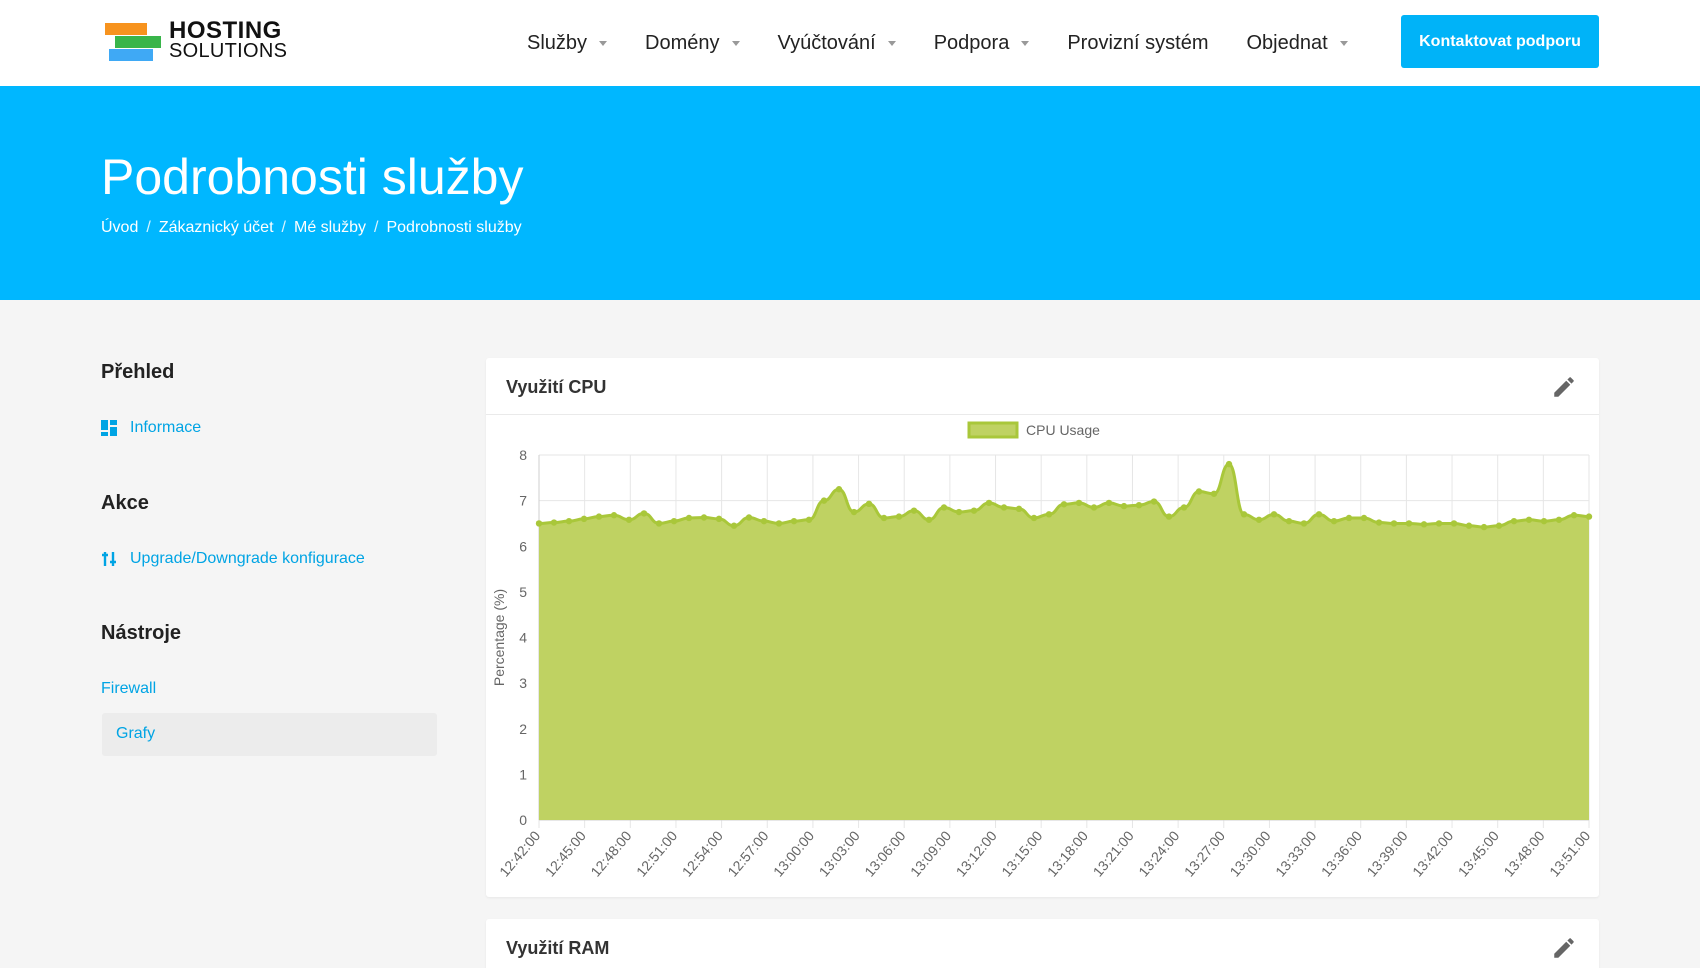  What do you see at coordinates (1112, 853) in the screenshot?
I see `x-tick-label: 13:21:00` at bounding box center [1112, 853].